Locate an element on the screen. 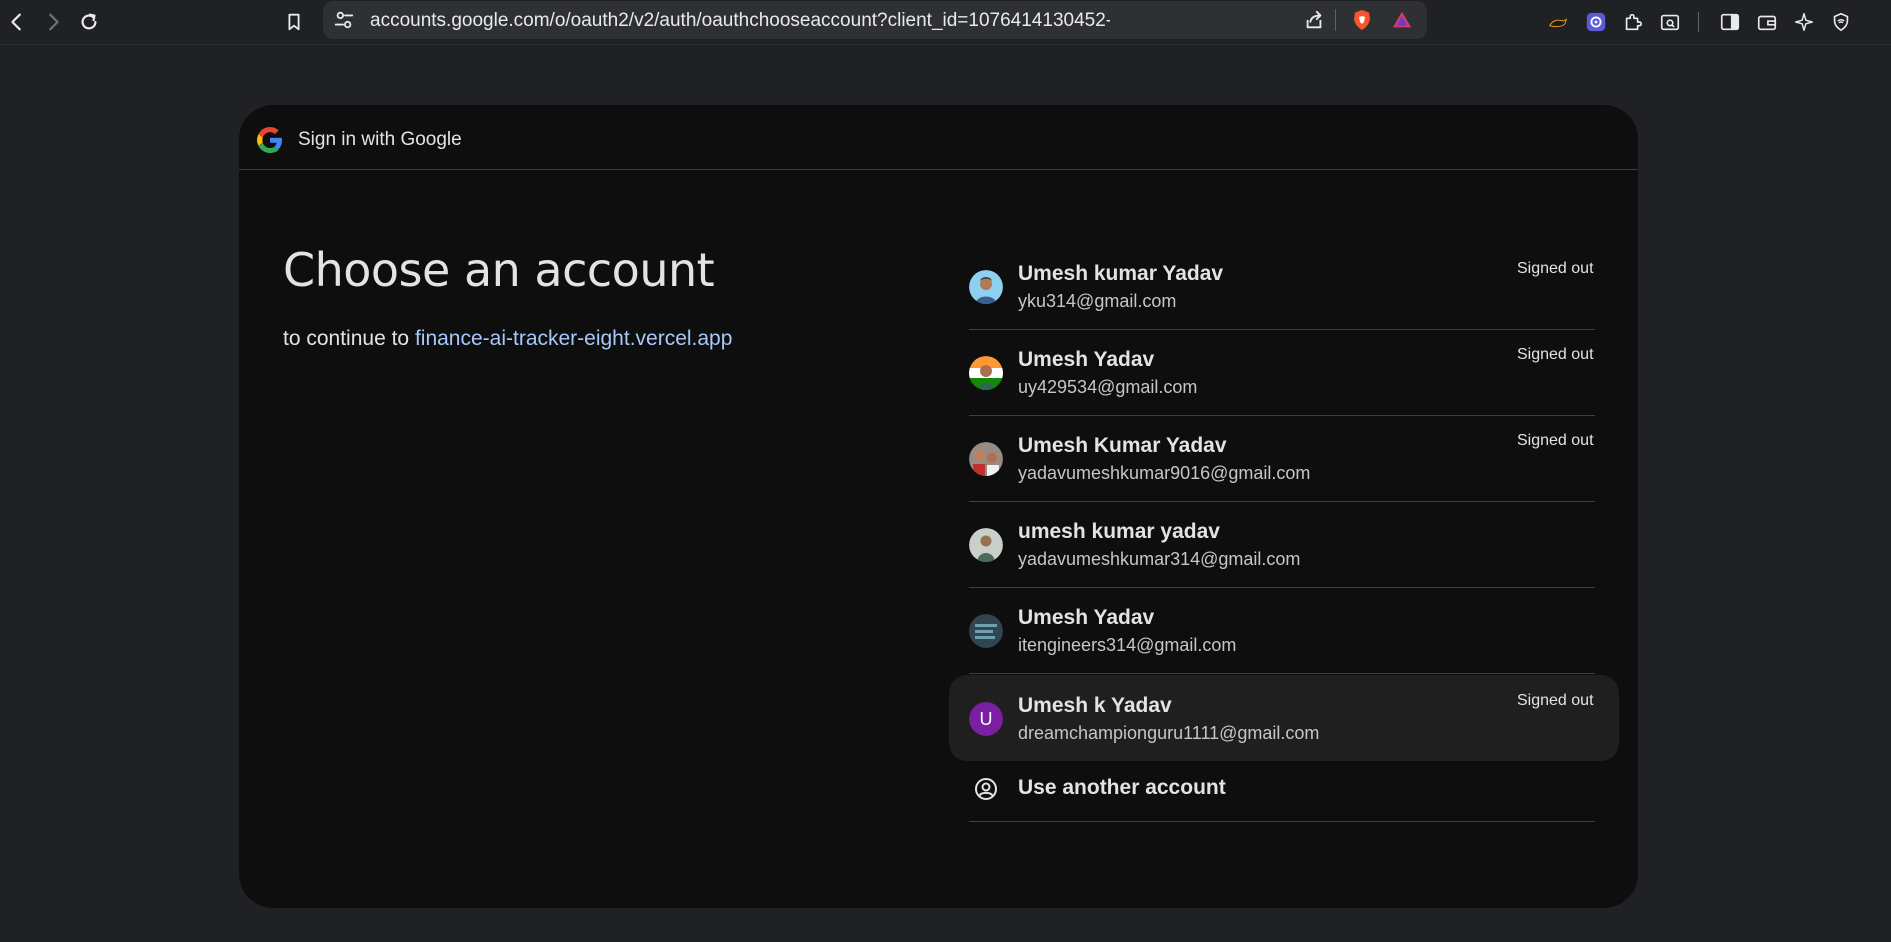 This screenshot has height=942, width=1891. wallet-icon is located at coordinates (1767, 22).